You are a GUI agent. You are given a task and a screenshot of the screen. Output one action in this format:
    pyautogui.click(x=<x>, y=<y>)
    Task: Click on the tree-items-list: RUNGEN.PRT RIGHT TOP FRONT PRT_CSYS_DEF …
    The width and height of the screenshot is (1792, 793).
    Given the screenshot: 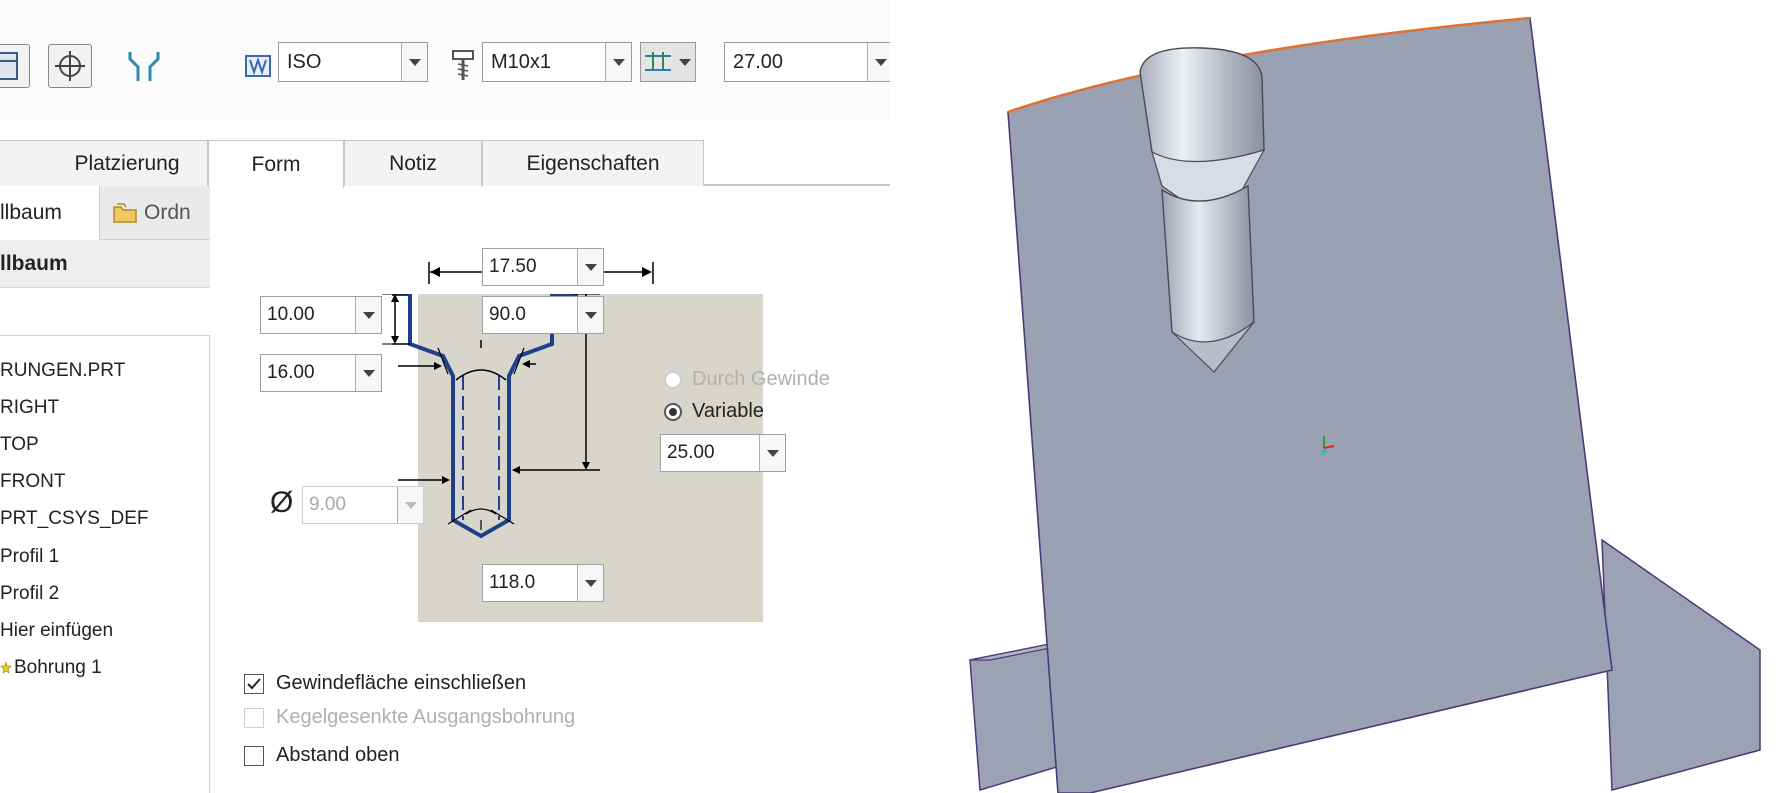 What is the action you would take?
    pyautogui.click(x=105, y=519)
    